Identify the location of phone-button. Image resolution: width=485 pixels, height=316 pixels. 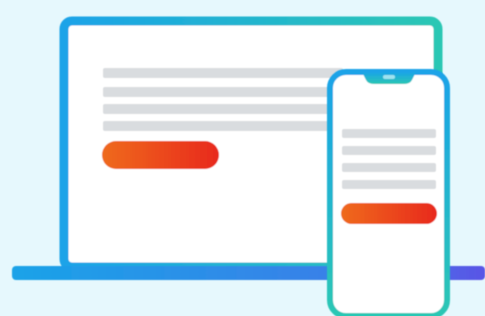
(389, 213).